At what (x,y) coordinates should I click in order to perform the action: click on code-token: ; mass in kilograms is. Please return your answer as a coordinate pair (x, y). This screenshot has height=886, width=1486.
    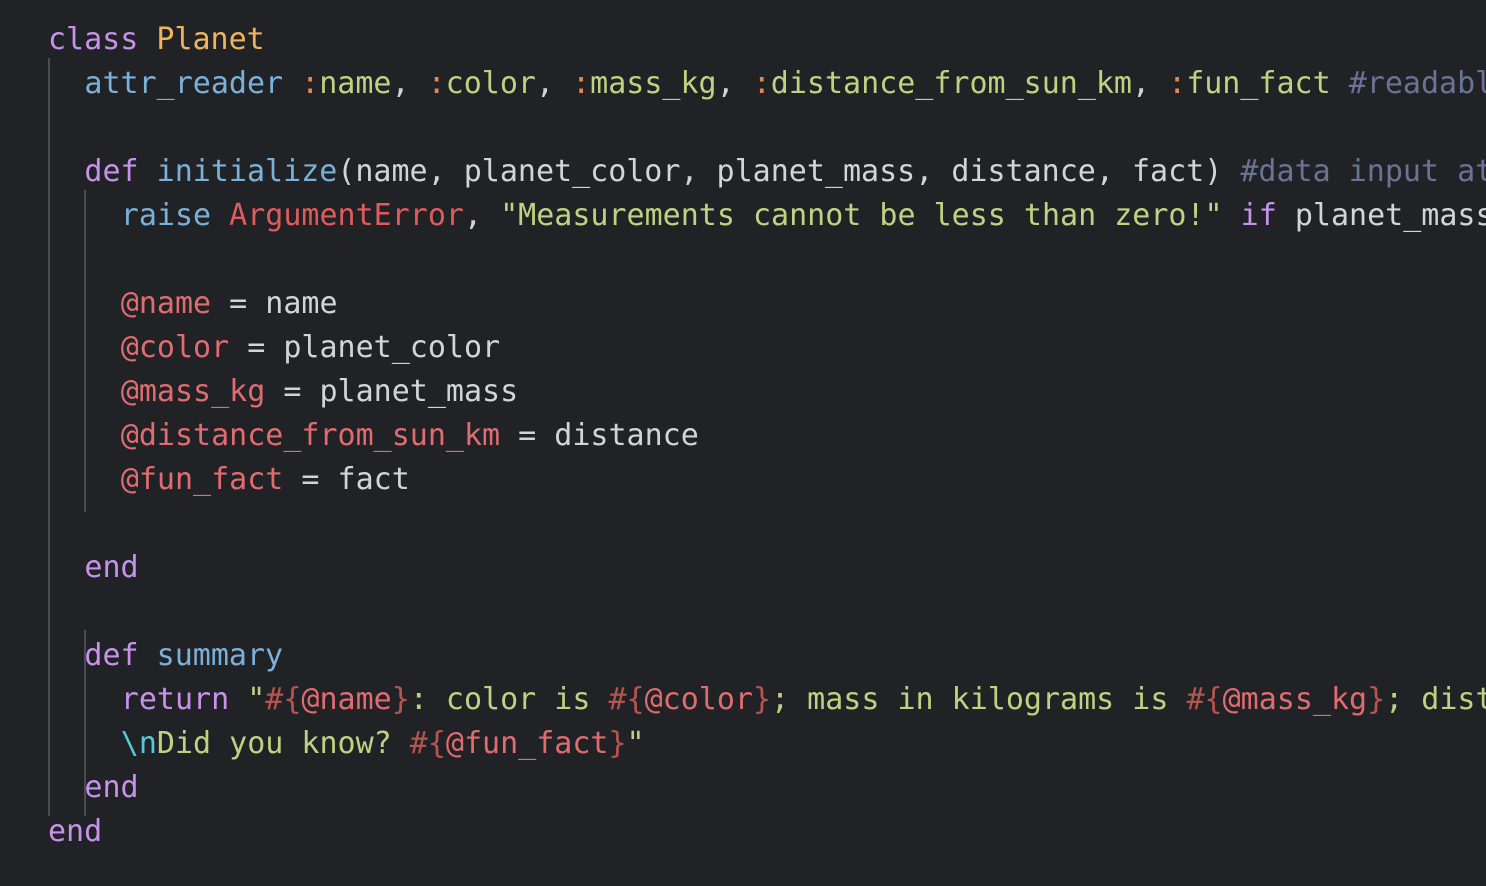
    Looking at the image, I should click on (979, 699).